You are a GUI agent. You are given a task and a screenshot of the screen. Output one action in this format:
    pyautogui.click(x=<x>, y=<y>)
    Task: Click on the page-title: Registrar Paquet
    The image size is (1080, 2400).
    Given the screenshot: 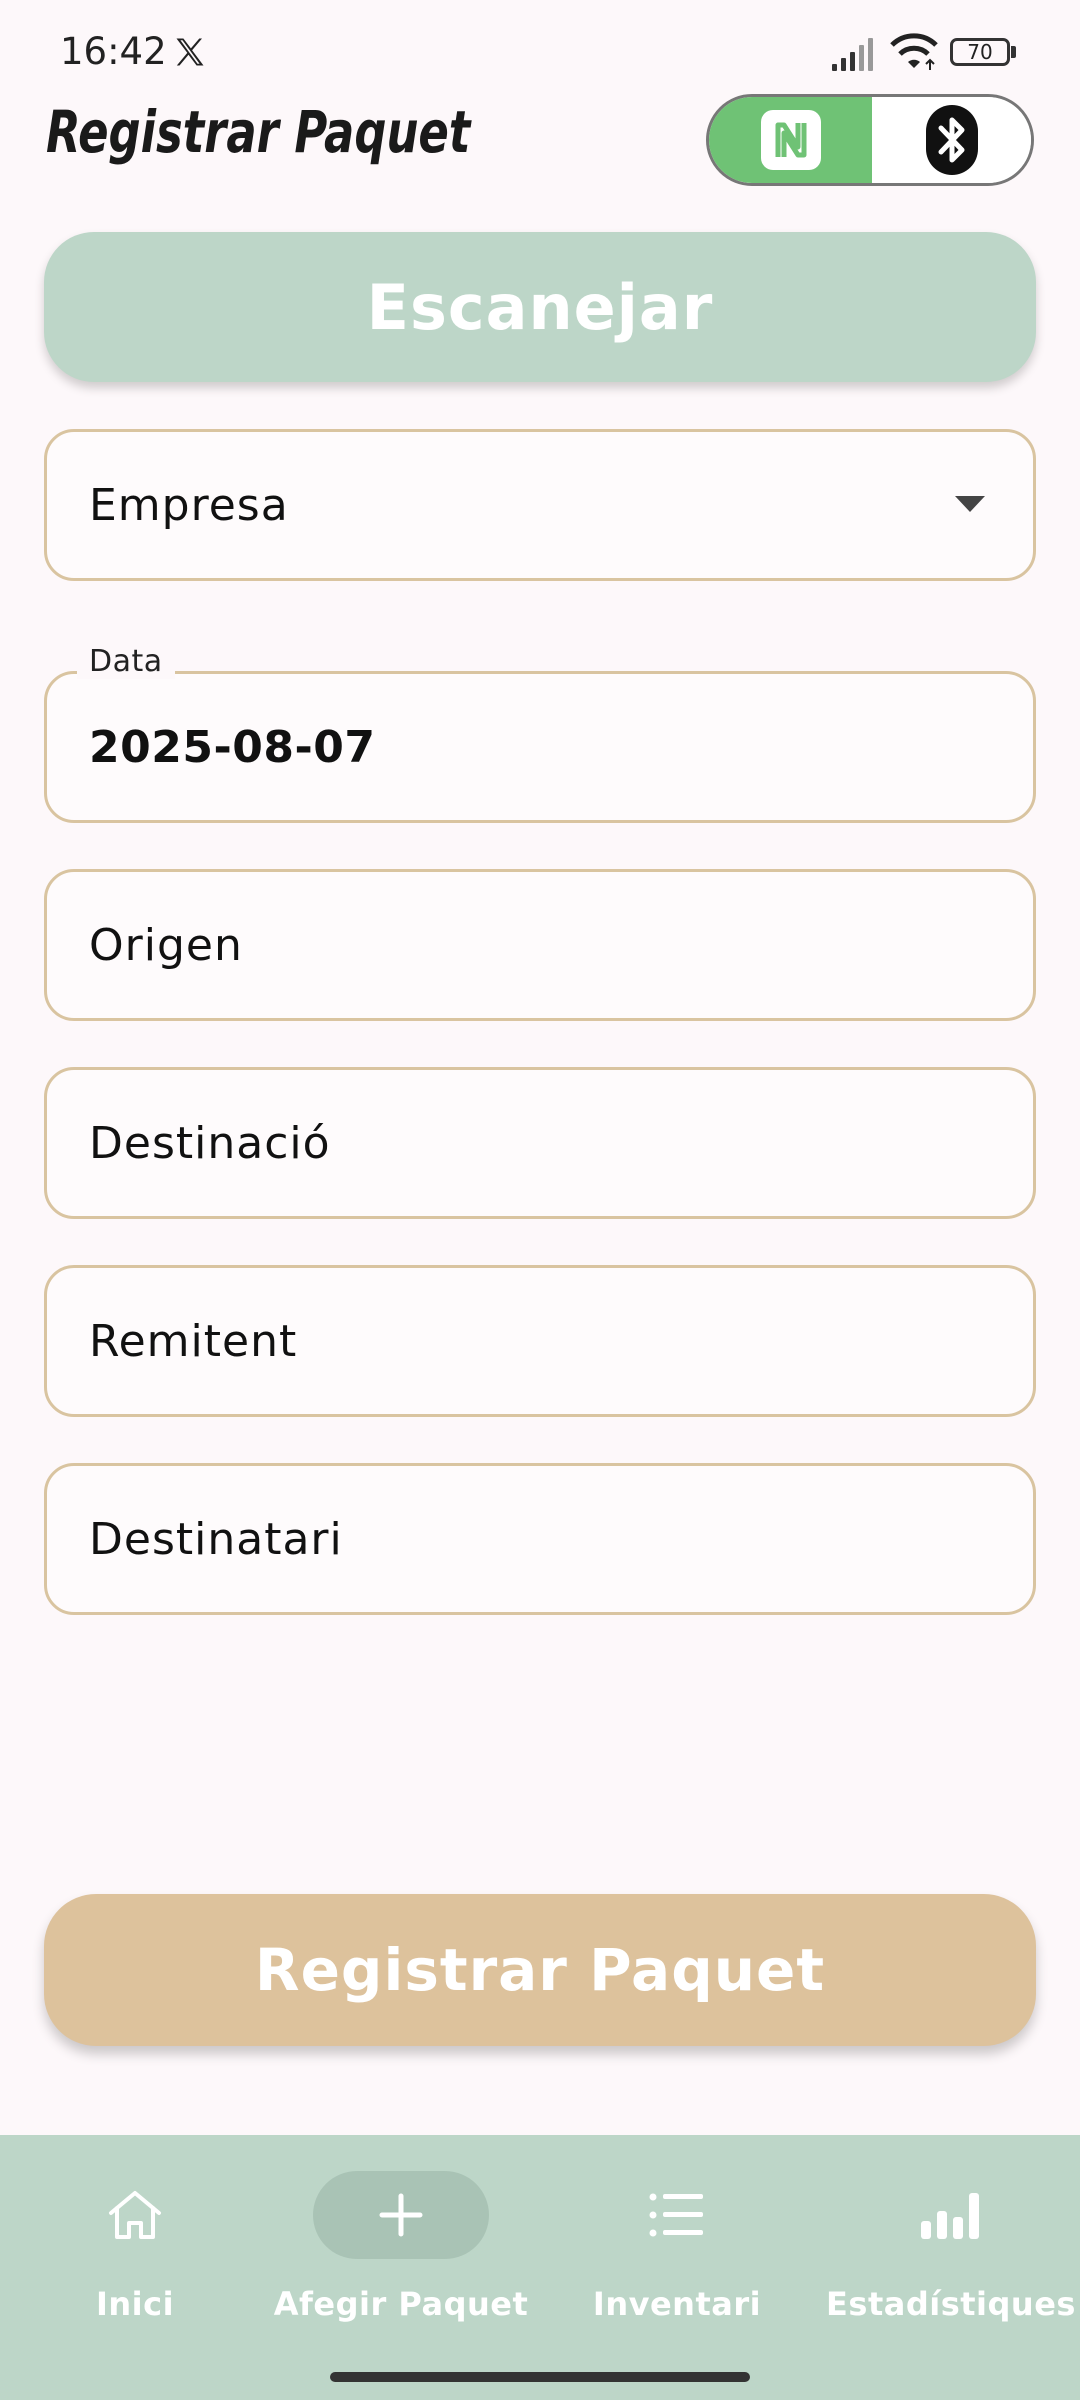 What is the action you would take?
    pyautogui.click(x=258, y=132)
    